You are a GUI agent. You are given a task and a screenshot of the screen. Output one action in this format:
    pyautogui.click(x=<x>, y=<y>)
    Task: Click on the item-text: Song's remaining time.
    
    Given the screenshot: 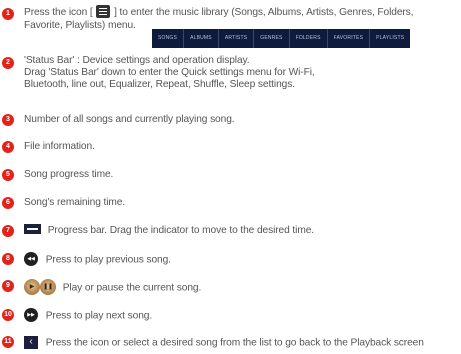 What is the action you would take?
    pyautogui.click(x=75, y=202)
    